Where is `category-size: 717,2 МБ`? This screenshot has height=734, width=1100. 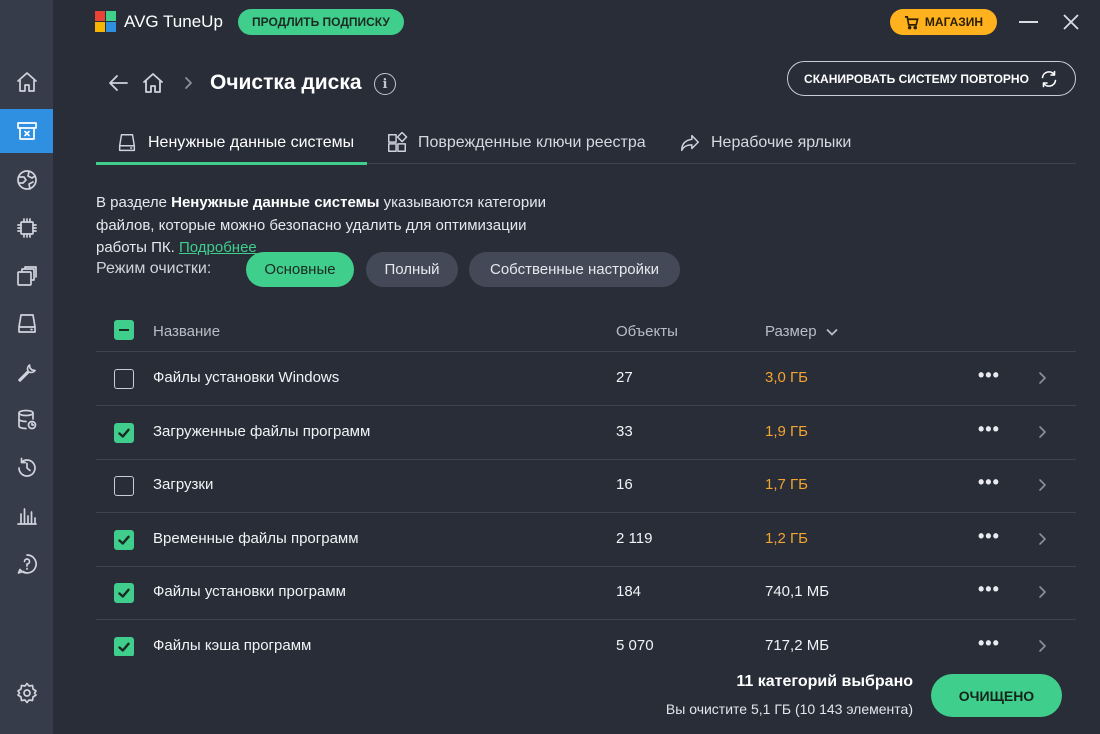
category-size: 717,2 МБ is located at coordinates (797, 645).